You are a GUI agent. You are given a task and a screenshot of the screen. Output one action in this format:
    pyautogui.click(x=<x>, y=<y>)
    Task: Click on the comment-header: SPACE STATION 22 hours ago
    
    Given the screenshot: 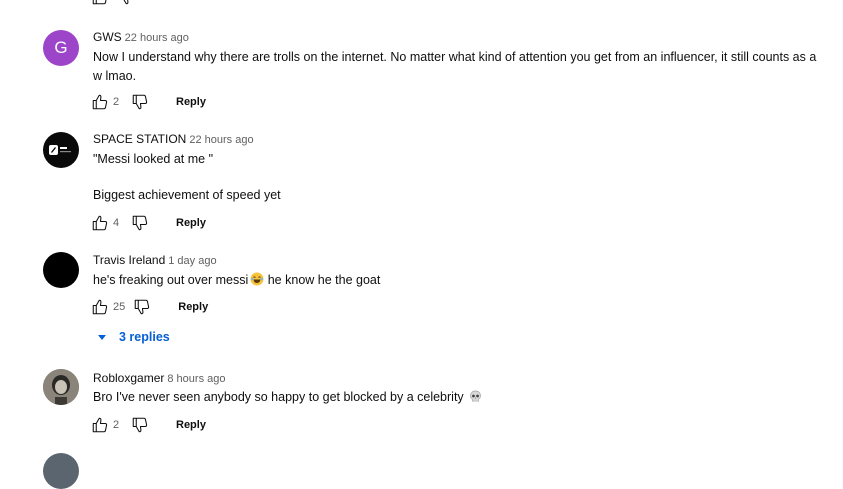 What is the action you would take?
    pyautogui.click(x=173, y=139)
    